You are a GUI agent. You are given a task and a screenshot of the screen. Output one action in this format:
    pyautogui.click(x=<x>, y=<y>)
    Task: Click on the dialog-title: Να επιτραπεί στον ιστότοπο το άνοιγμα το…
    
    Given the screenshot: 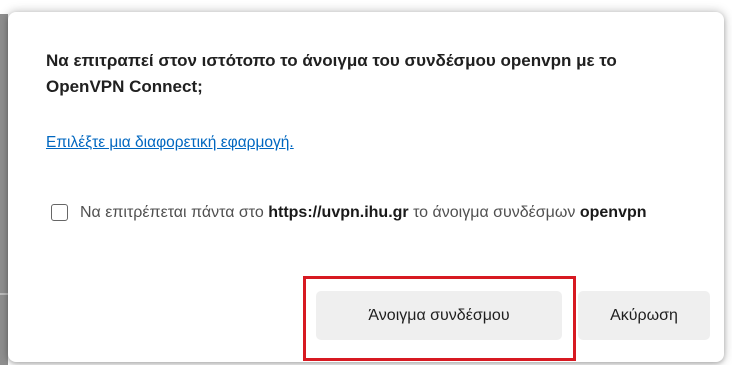 What is the action you would take?
    pyautogui.click(x=331, y=73)
    